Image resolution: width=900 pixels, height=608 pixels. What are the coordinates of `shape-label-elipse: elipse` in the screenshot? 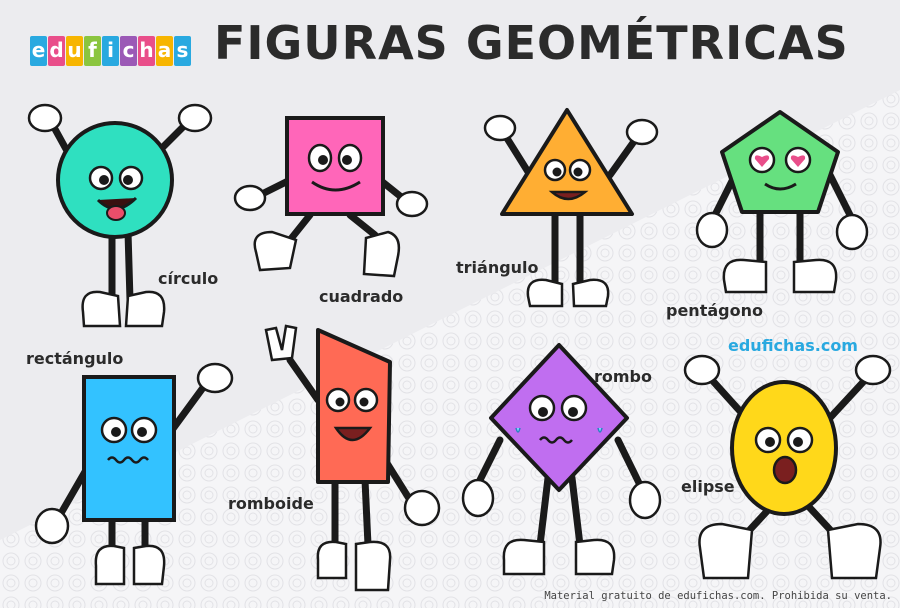 It's located at (708, 486).